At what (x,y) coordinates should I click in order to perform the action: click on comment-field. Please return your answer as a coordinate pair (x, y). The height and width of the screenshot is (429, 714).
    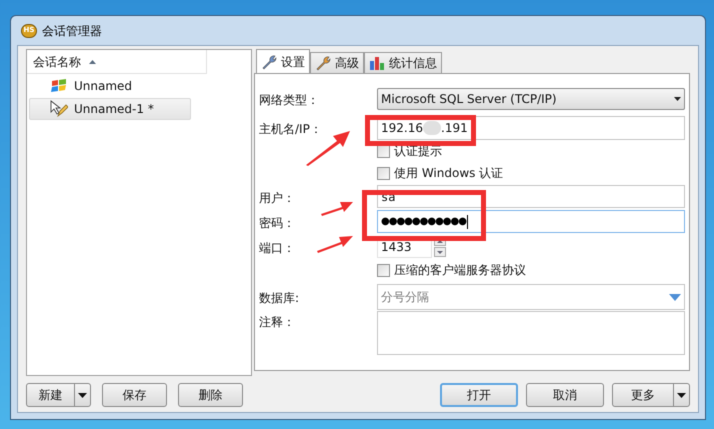
    Looking at the image, I should click on (531, 333).